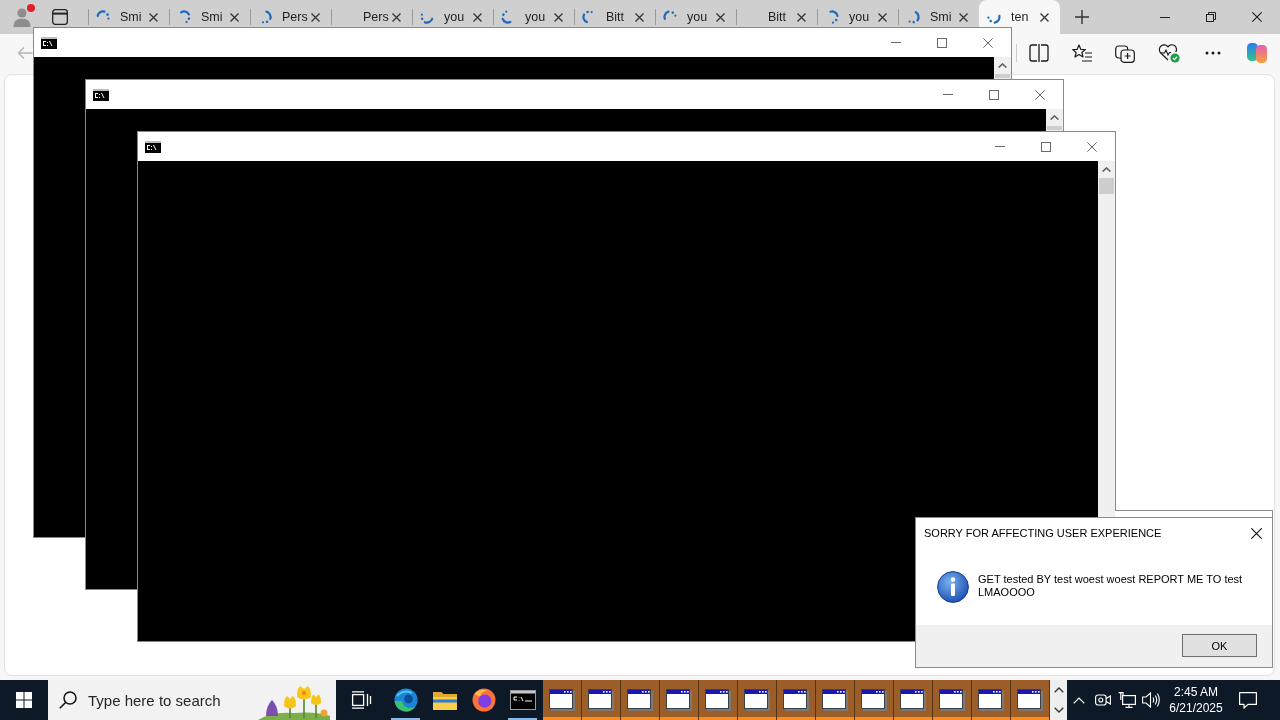 The height and width of the screenshot is (720, 1280). Describe the element at coordinates (1257, 53) in the screenshot. I see `gradient-logo-icon` at that location.